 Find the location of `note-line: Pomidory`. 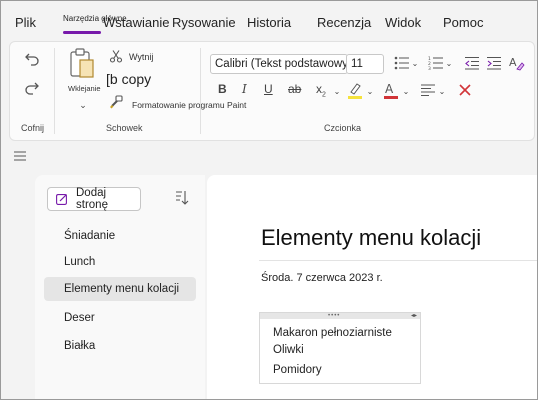

note-line: Pomidory is located at coordinates (297, 370).